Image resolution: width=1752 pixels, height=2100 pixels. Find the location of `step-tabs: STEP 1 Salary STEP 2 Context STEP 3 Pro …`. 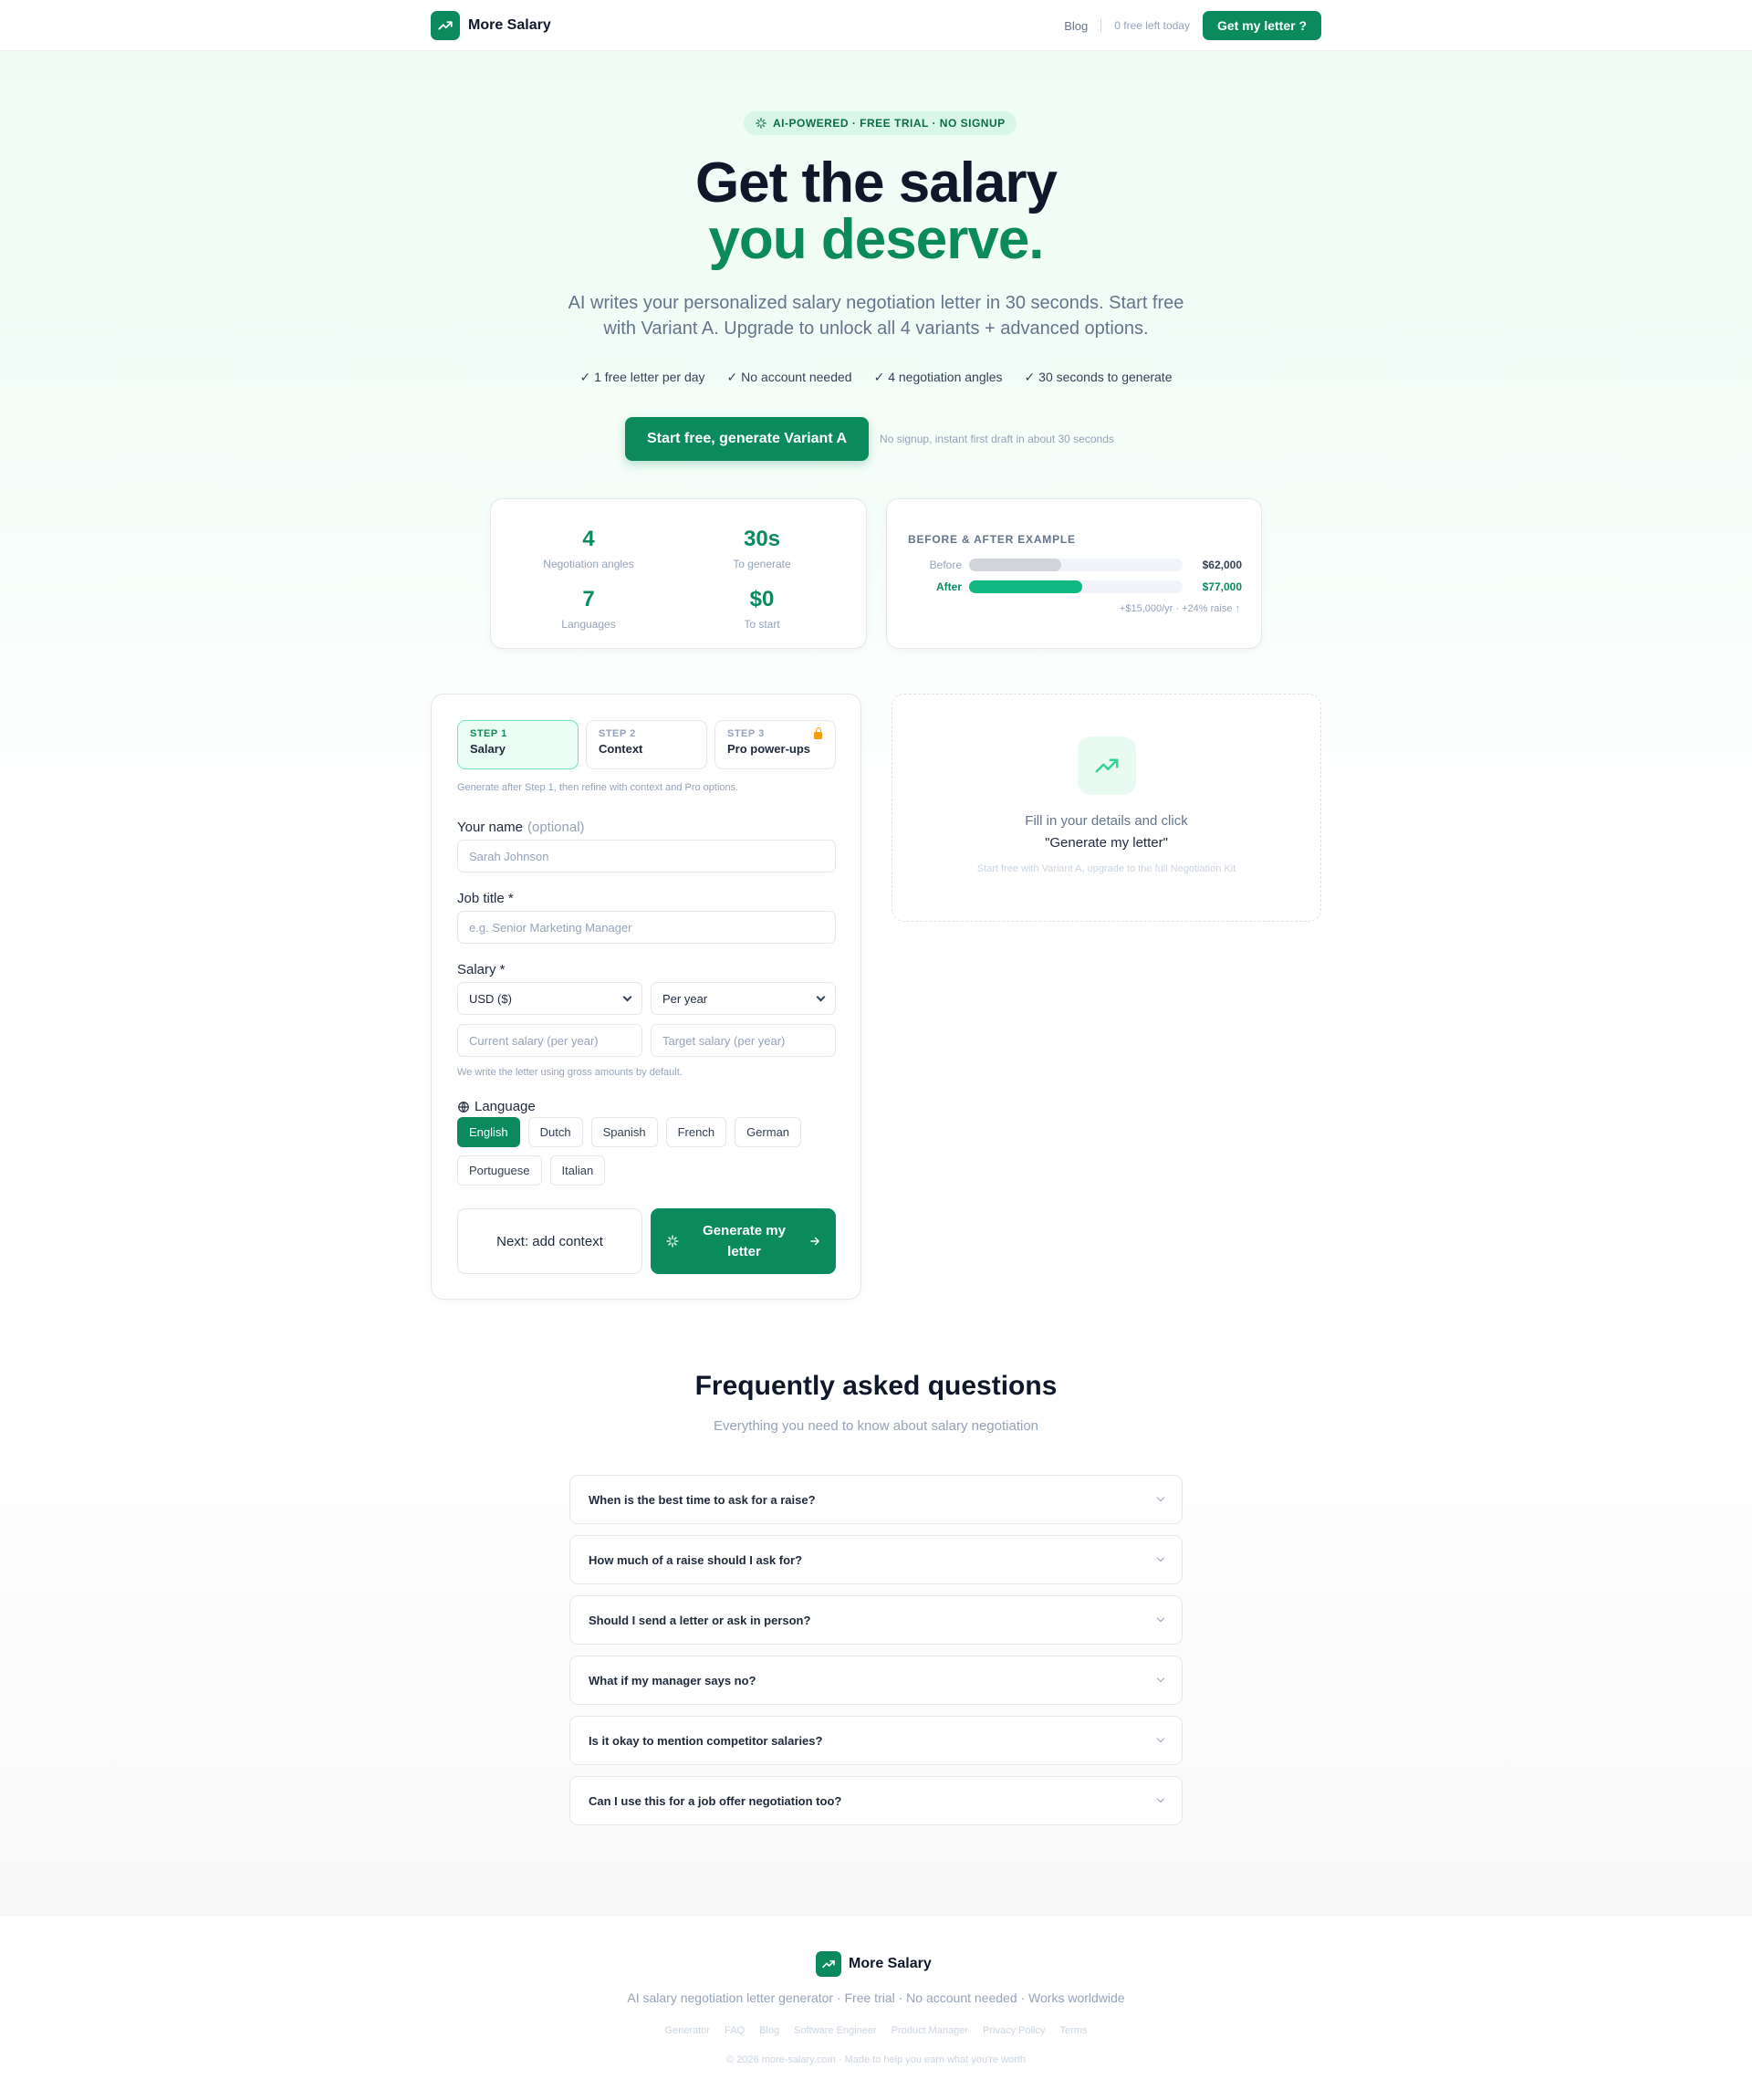

step-tabs: STEP 1 Salary STEP 2 Context STEP 3 Pro … is located at coordinates (646, 744).